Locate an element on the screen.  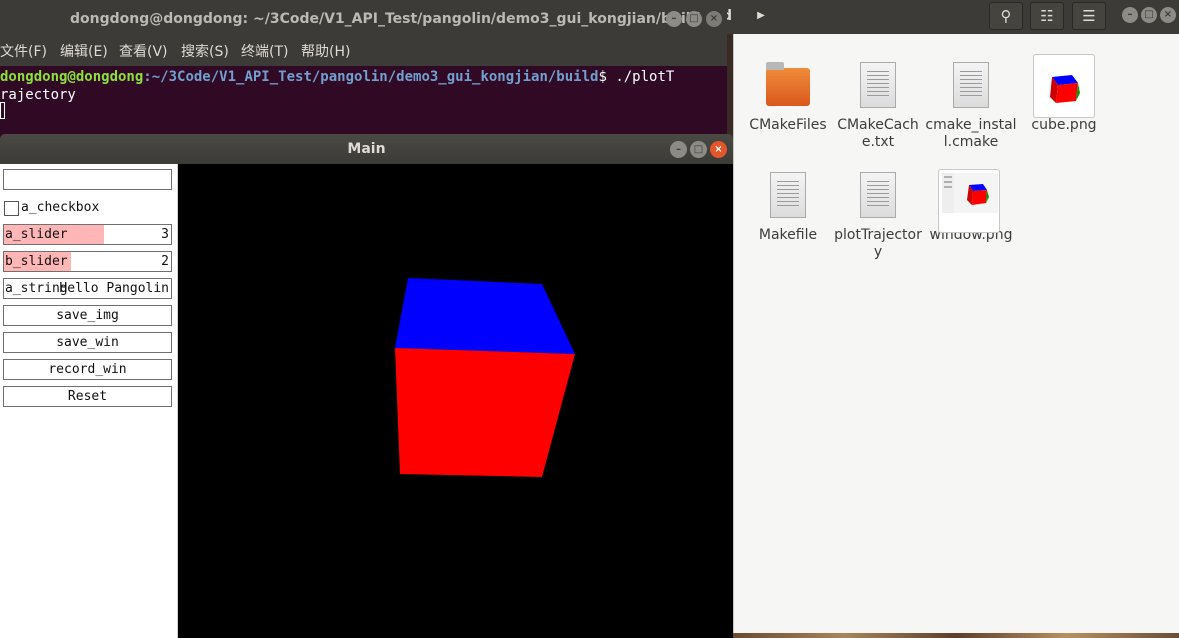
main-titlebar: Main – □ × is located at coordinates (366, 149).